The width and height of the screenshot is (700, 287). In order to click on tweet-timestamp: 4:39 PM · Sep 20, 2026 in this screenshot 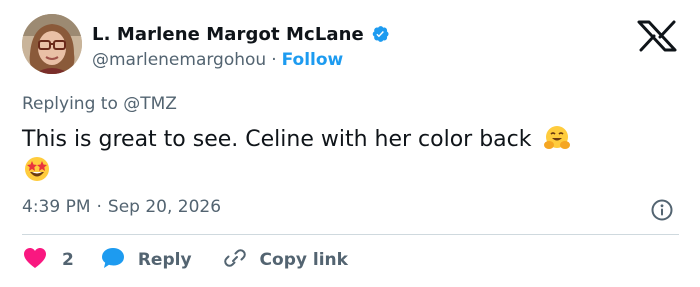, I will do `click(121, 207)`.